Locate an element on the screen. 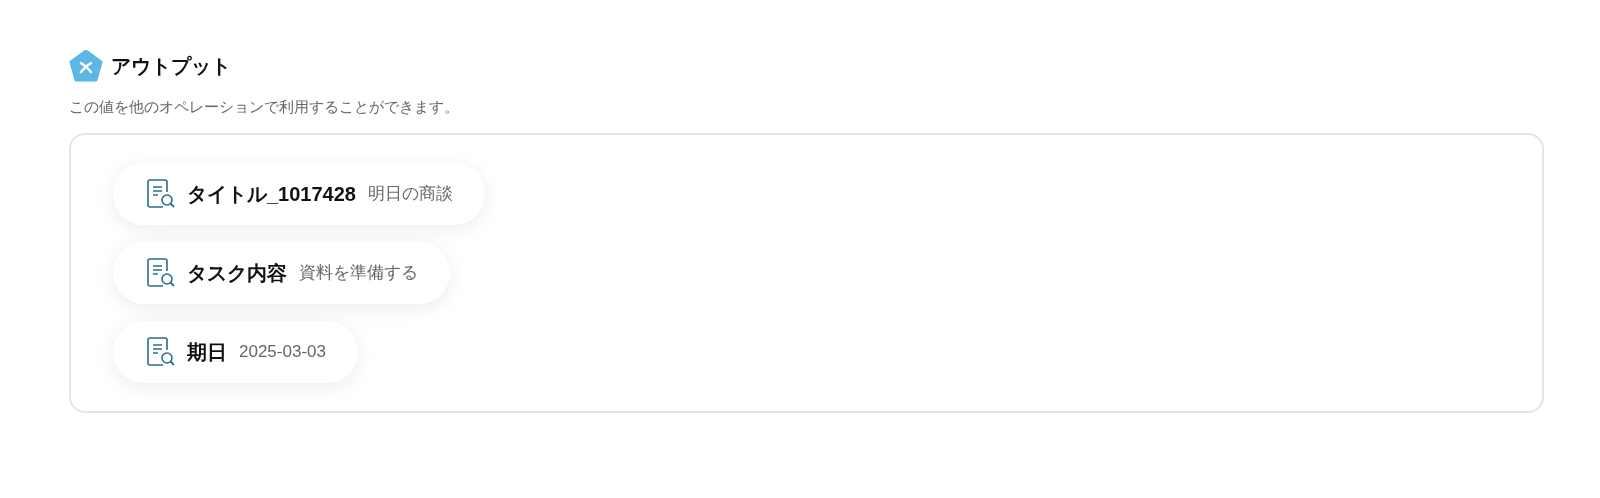 This screenshot has height=498, width=1600. section-description: この値を他のオペレーションで利用することができます。 is located at coordinates (264, 107).